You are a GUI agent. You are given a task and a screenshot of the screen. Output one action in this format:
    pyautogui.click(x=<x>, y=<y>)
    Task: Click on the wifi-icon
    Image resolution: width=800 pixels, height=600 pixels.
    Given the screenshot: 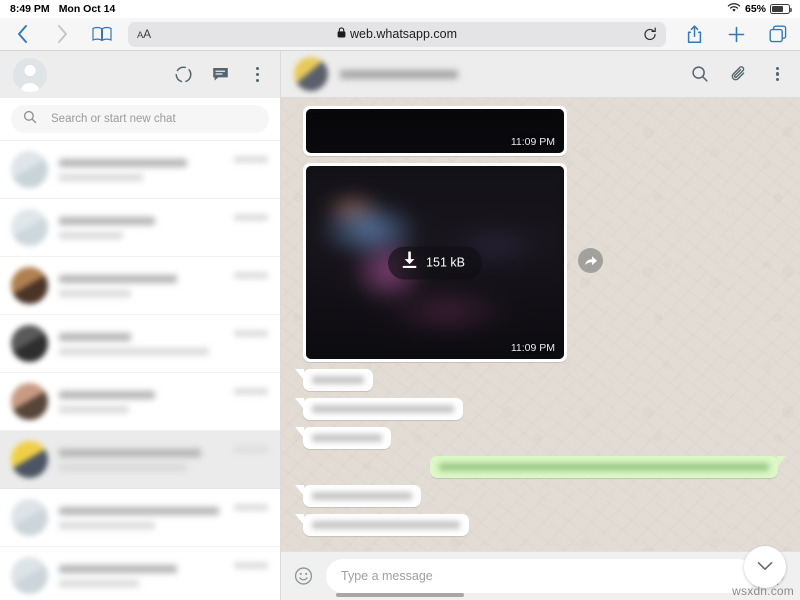 What is the action you would take?
    pyautogui.click(x=734, y=9)
    